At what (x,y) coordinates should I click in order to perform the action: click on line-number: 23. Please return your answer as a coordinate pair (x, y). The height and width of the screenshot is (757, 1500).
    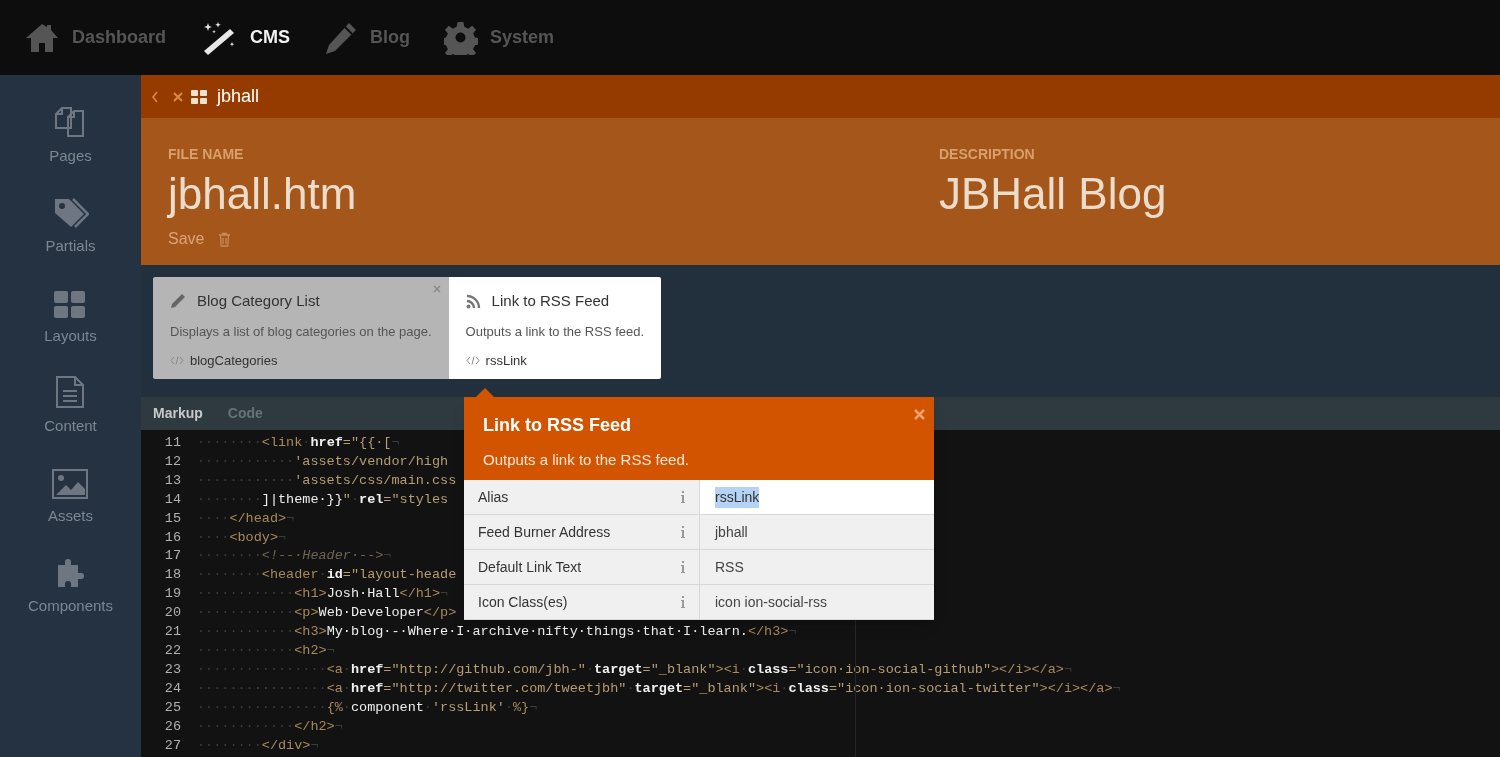
    Looking at the image, I should click on (172, 669).